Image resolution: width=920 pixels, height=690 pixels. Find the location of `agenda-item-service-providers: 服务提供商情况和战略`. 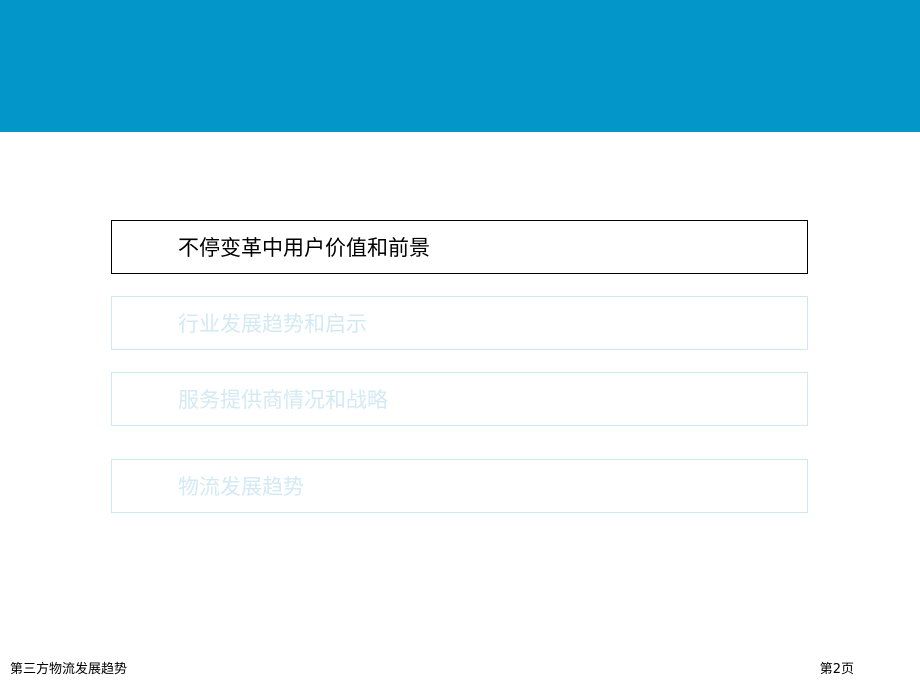

agenda-item-service-providers: 服务提供商情况和战略 is located at coordinates (459, 399).